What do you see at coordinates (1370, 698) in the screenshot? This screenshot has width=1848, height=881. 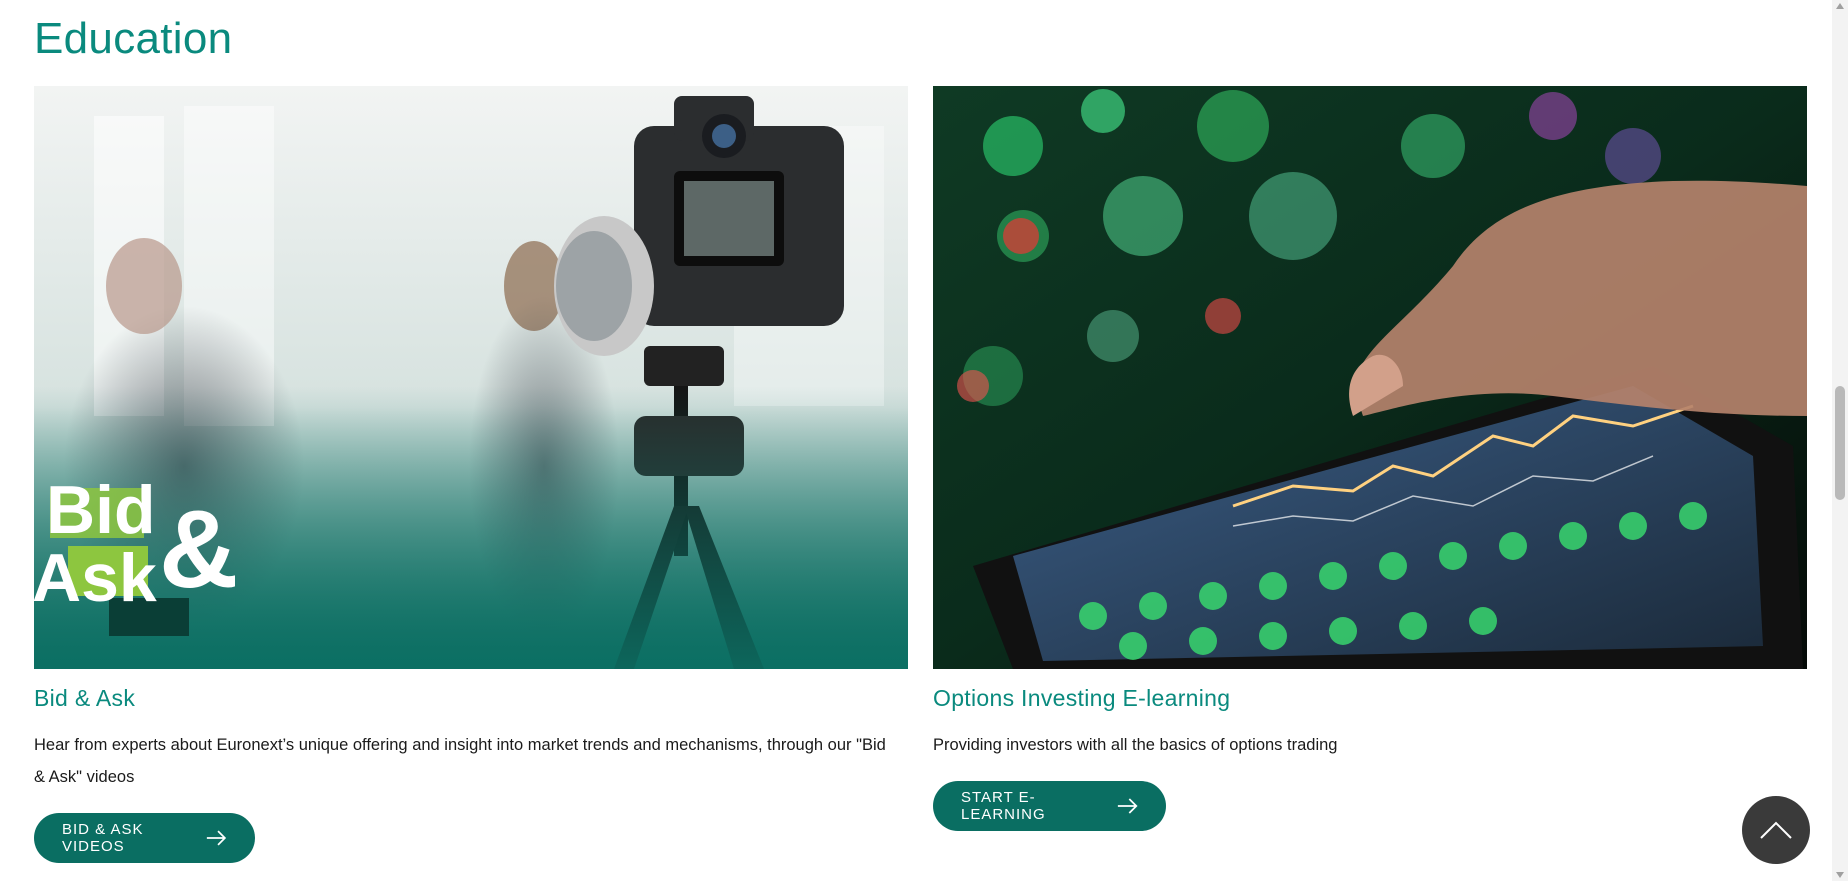 I see `card-title-options-elearning: Options Investing E-learning` at bounding box center [1370, 698].